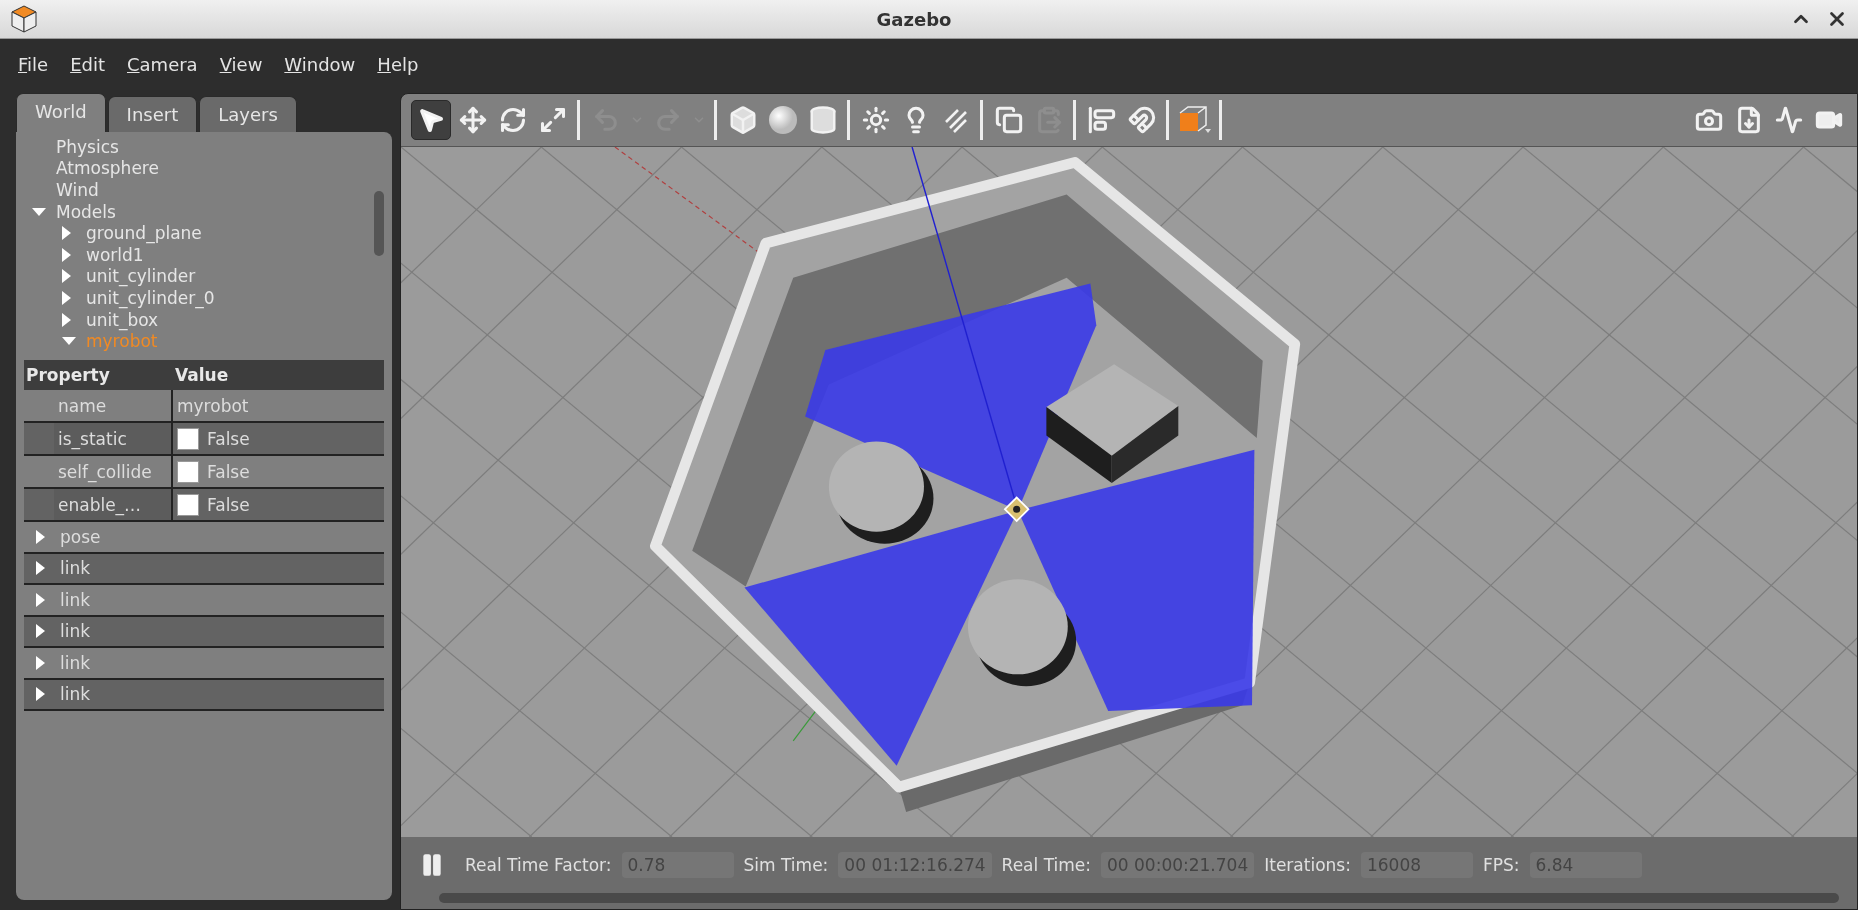 The image size is (1858, 910). Describe the element at coordinates (202, 375) in the screenshot. I see `column-header: Value` at that location.